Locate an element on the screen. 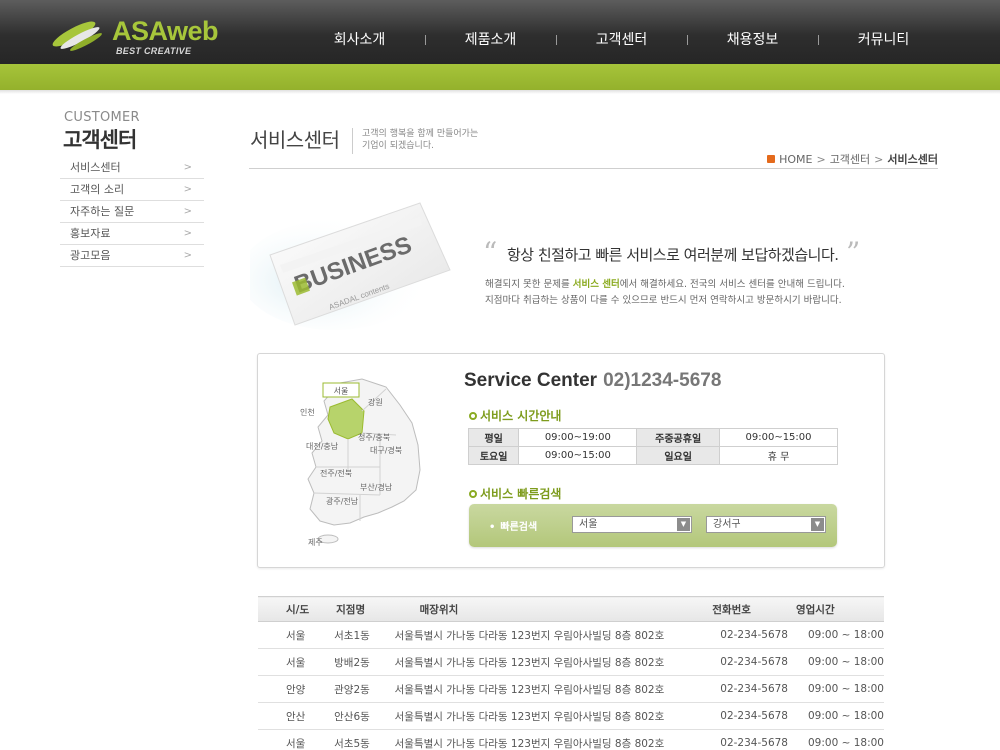 This screenshot has width=1000, height=750. nav-products: 제품소개 is located at coordinates (490, 40).